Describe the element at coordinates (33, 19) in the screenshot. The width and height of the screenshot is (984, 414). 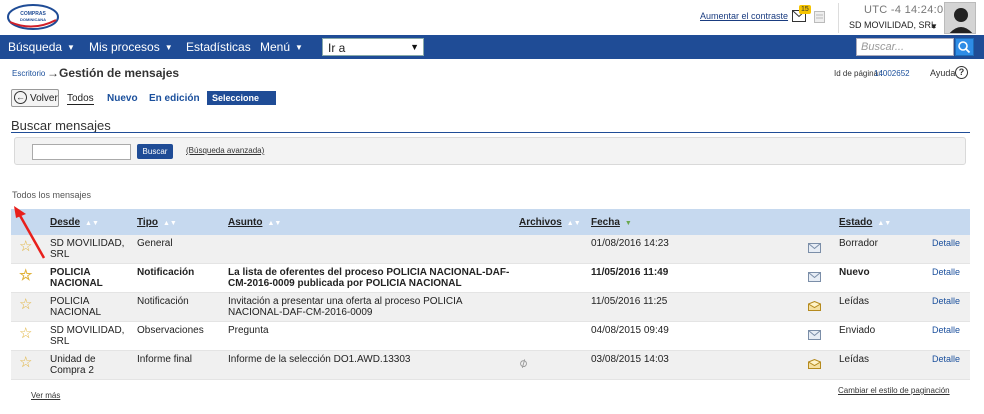
I see `svg-text: DOMINICANA` at that location.